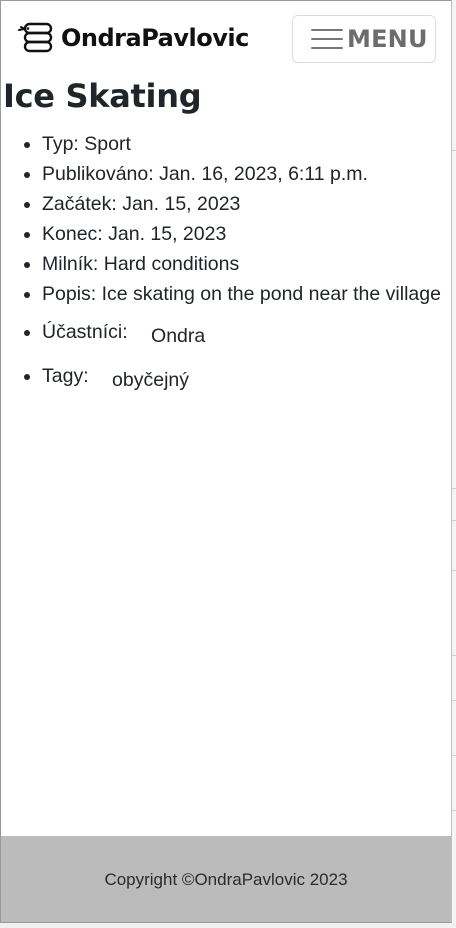 This screenshot has width=456, height=928. Describe the element at coordinates (246, 264) in the screenshot. I see `detail-milestone: Milník: Hard conditions` at that location.